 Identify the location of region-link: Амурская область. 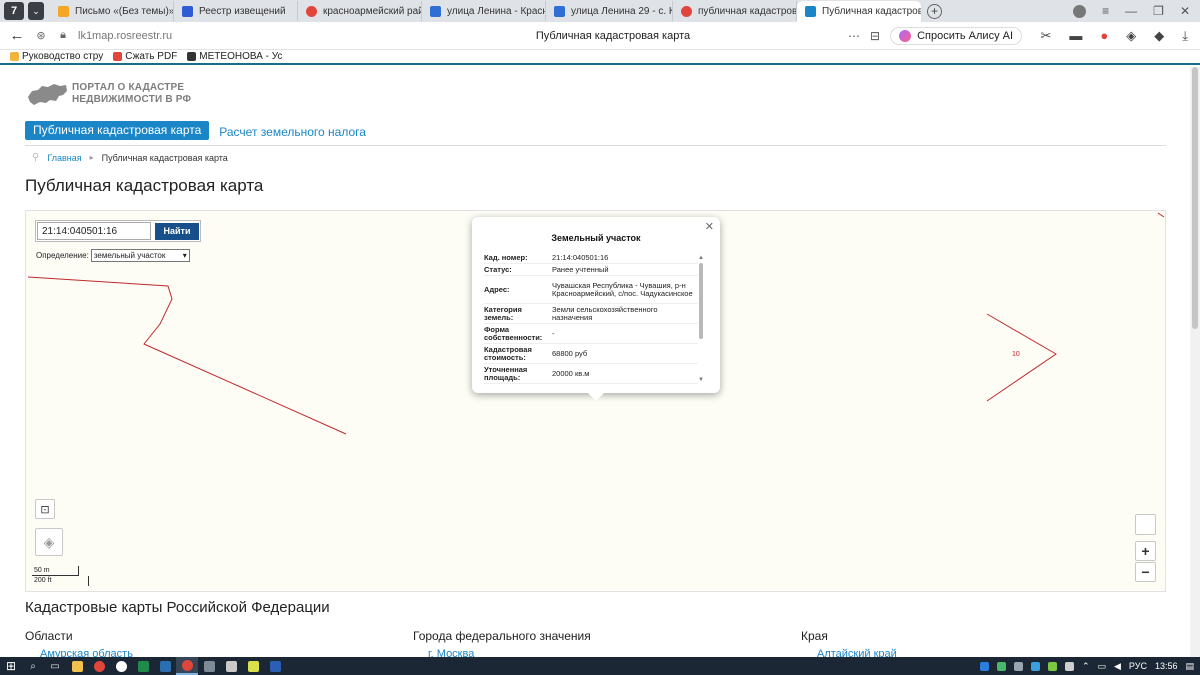
(86, 652).